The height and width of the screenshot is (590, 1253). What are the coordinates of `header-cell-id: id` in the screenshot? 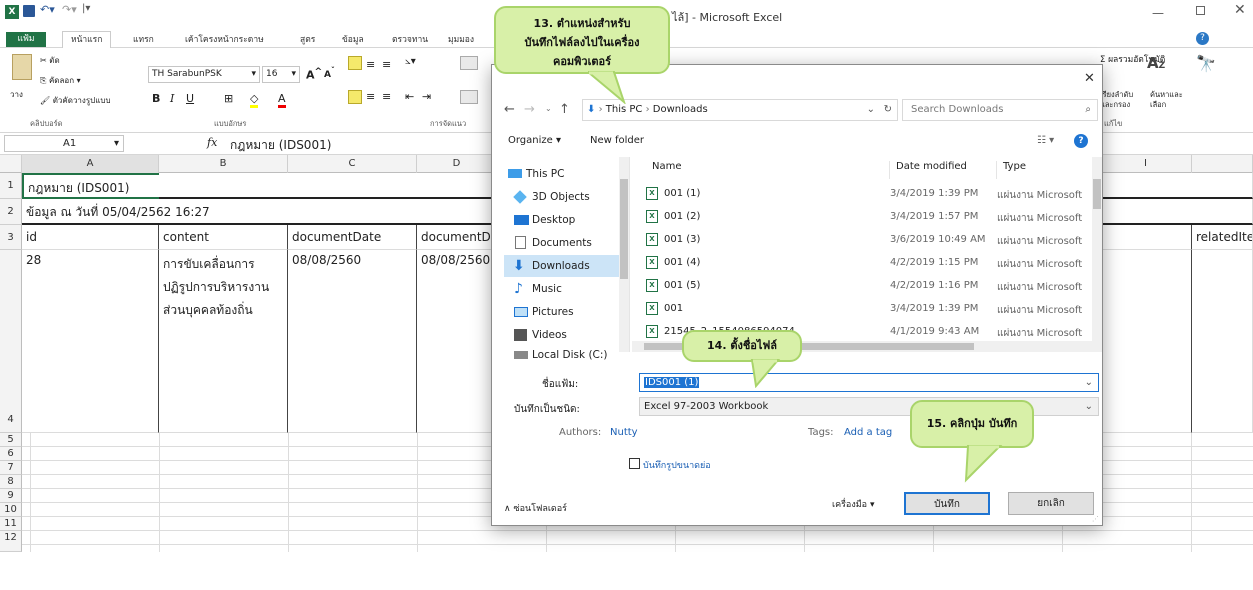 It's located at (90, 237).